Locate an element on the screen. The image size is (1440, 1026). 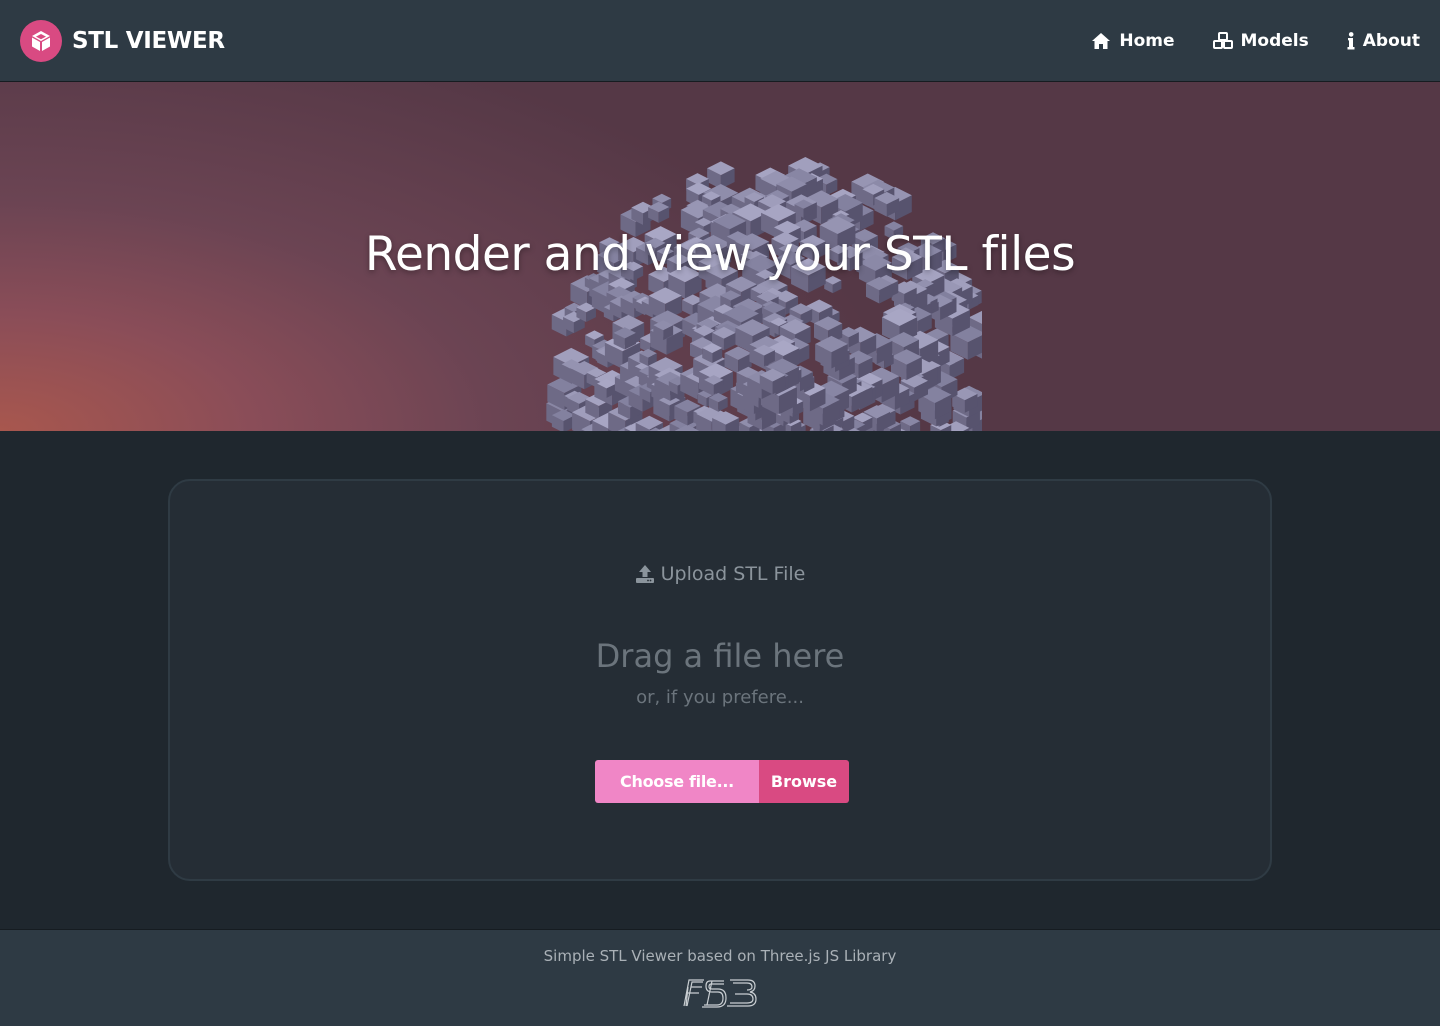
nav-about-label: About is located at coordinates (1391, 41).